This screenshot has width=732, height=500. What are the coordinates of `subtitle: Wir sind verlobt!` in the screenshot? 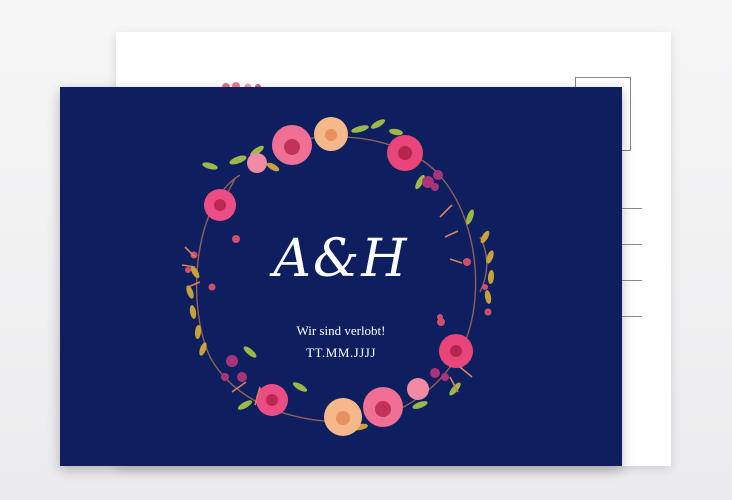 It's located at (341, 330).